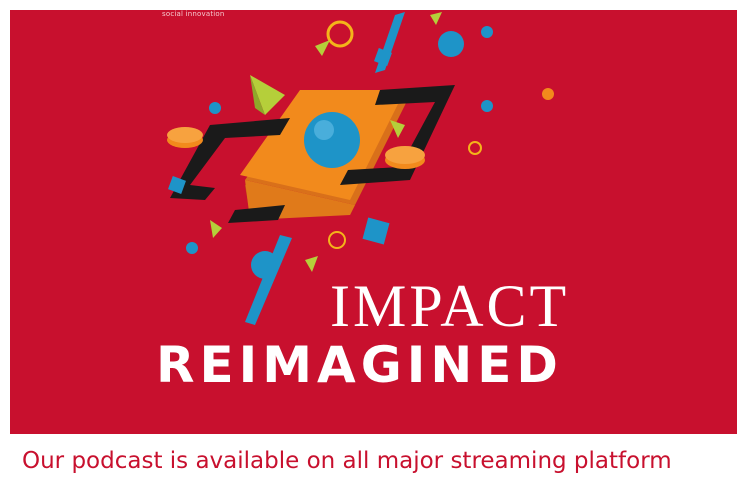 The image size is (747, 494). Describe the element at coordinates (390, 42) in the screenshot. I see `blue-stick-top` at that location.